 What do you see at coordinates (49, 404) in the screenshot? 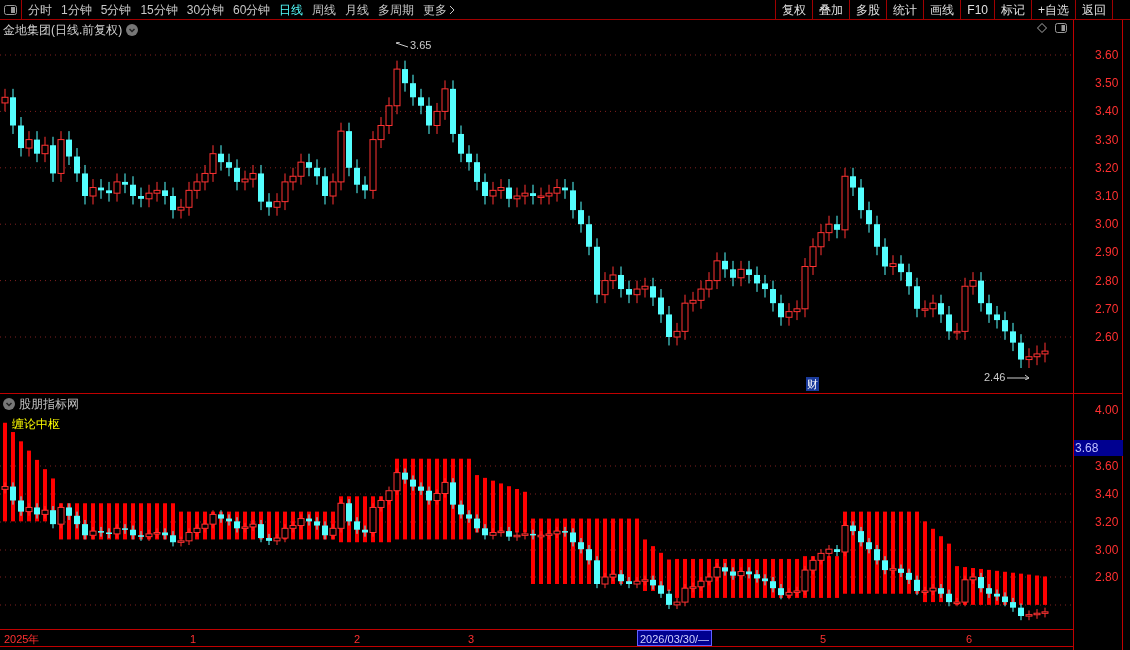
I see `indicator-title: 股朋指标网` at bounding box center [49, 404].